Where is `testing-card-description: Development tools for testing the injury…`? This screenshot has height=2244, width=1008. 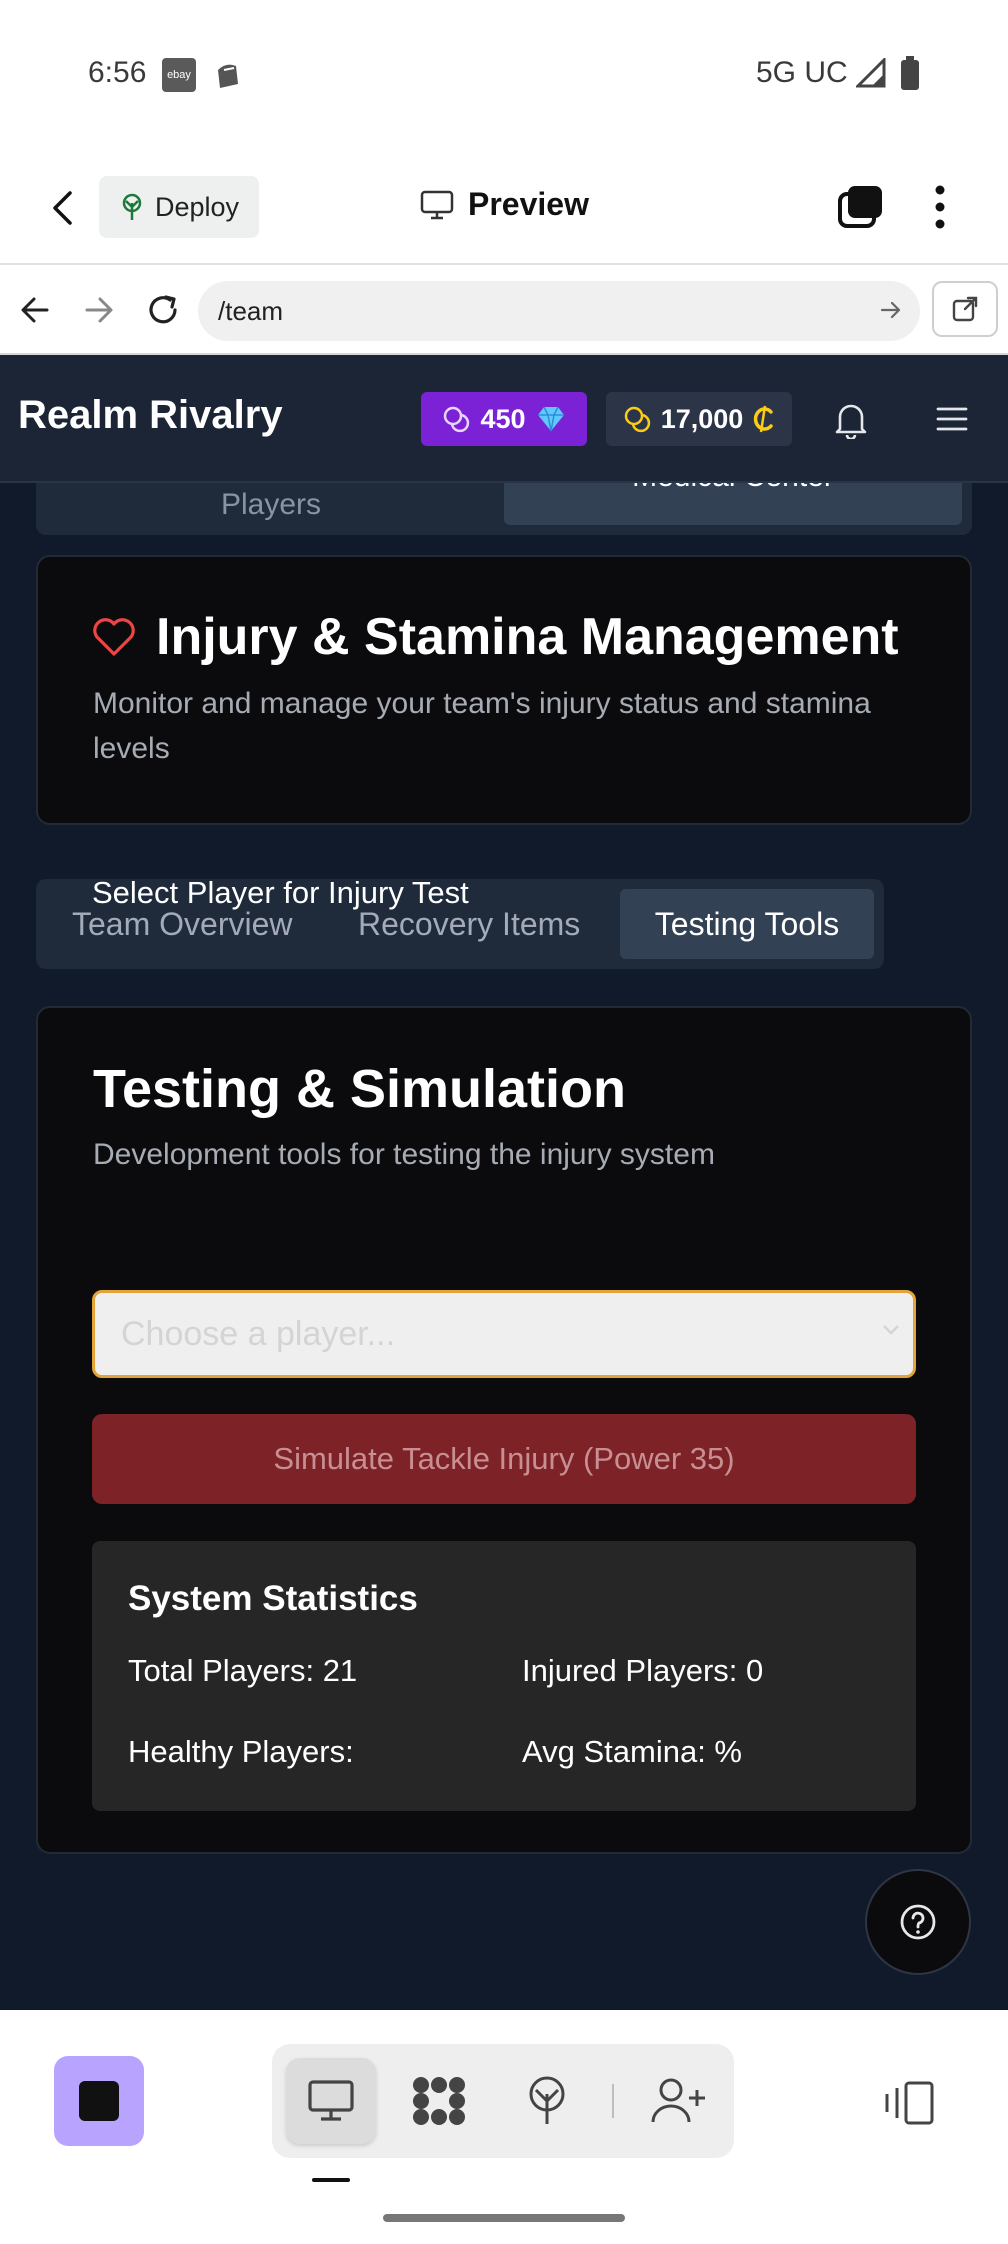 testing-card-description: Development tools for testing the injury… is located at coordinates (404, 1154).